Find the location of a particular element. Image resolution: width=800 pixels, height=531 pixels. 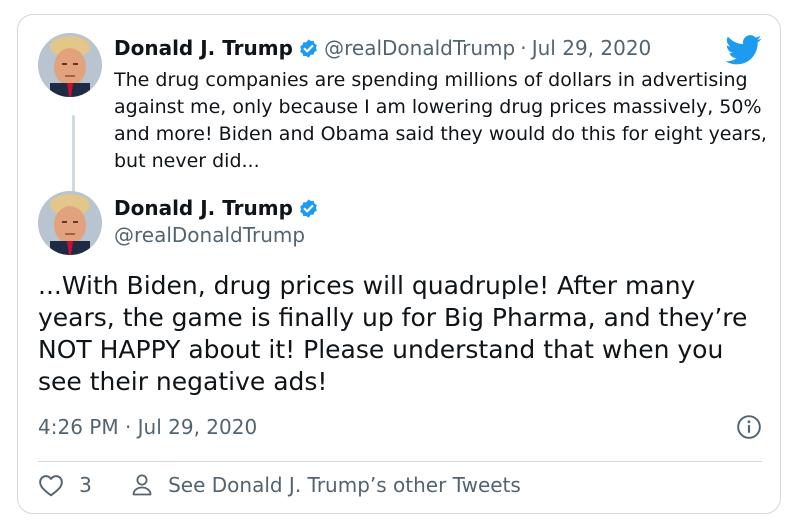

heart-icon is located at coordinates (51, 486).